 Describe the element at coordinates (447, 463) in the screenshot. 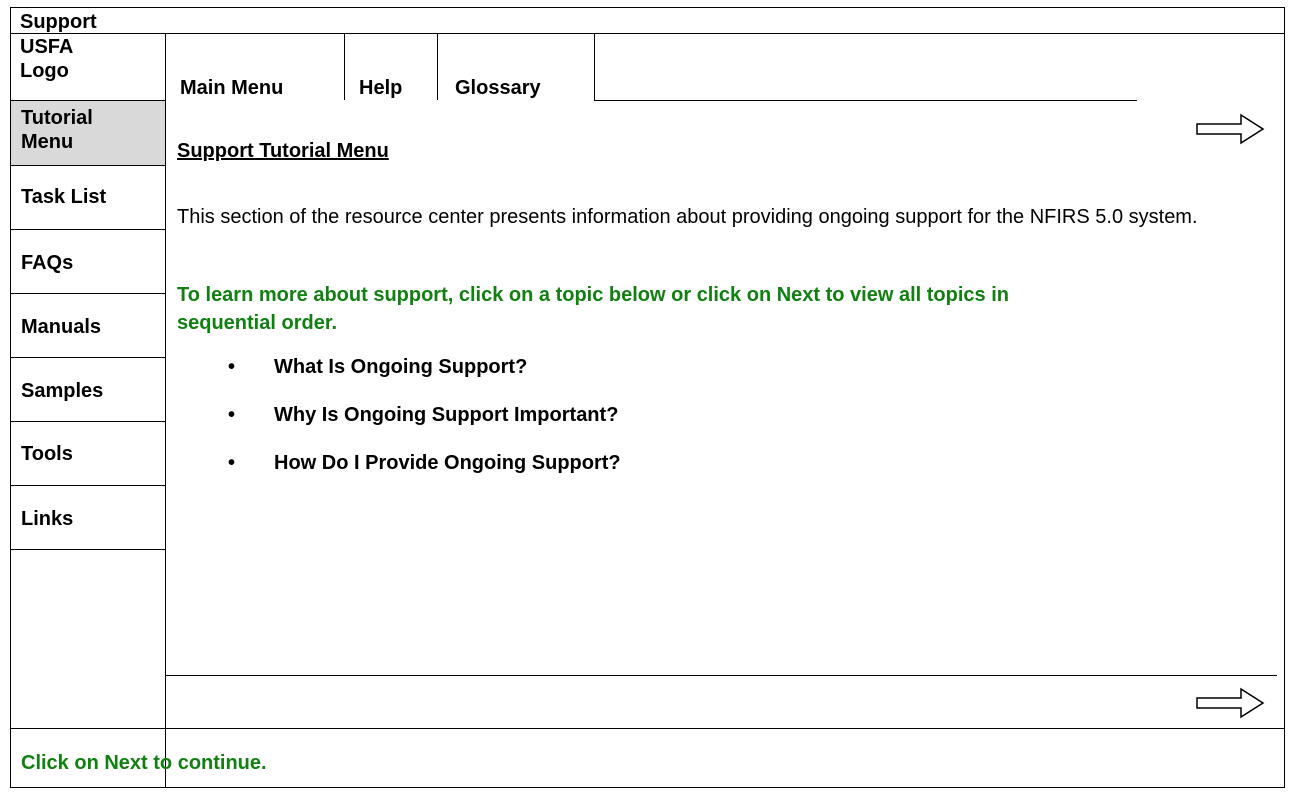

I see `topic-link-how-do-i-provide-ongoing-support: How Do I Provide Ongoing Support?` at that location.